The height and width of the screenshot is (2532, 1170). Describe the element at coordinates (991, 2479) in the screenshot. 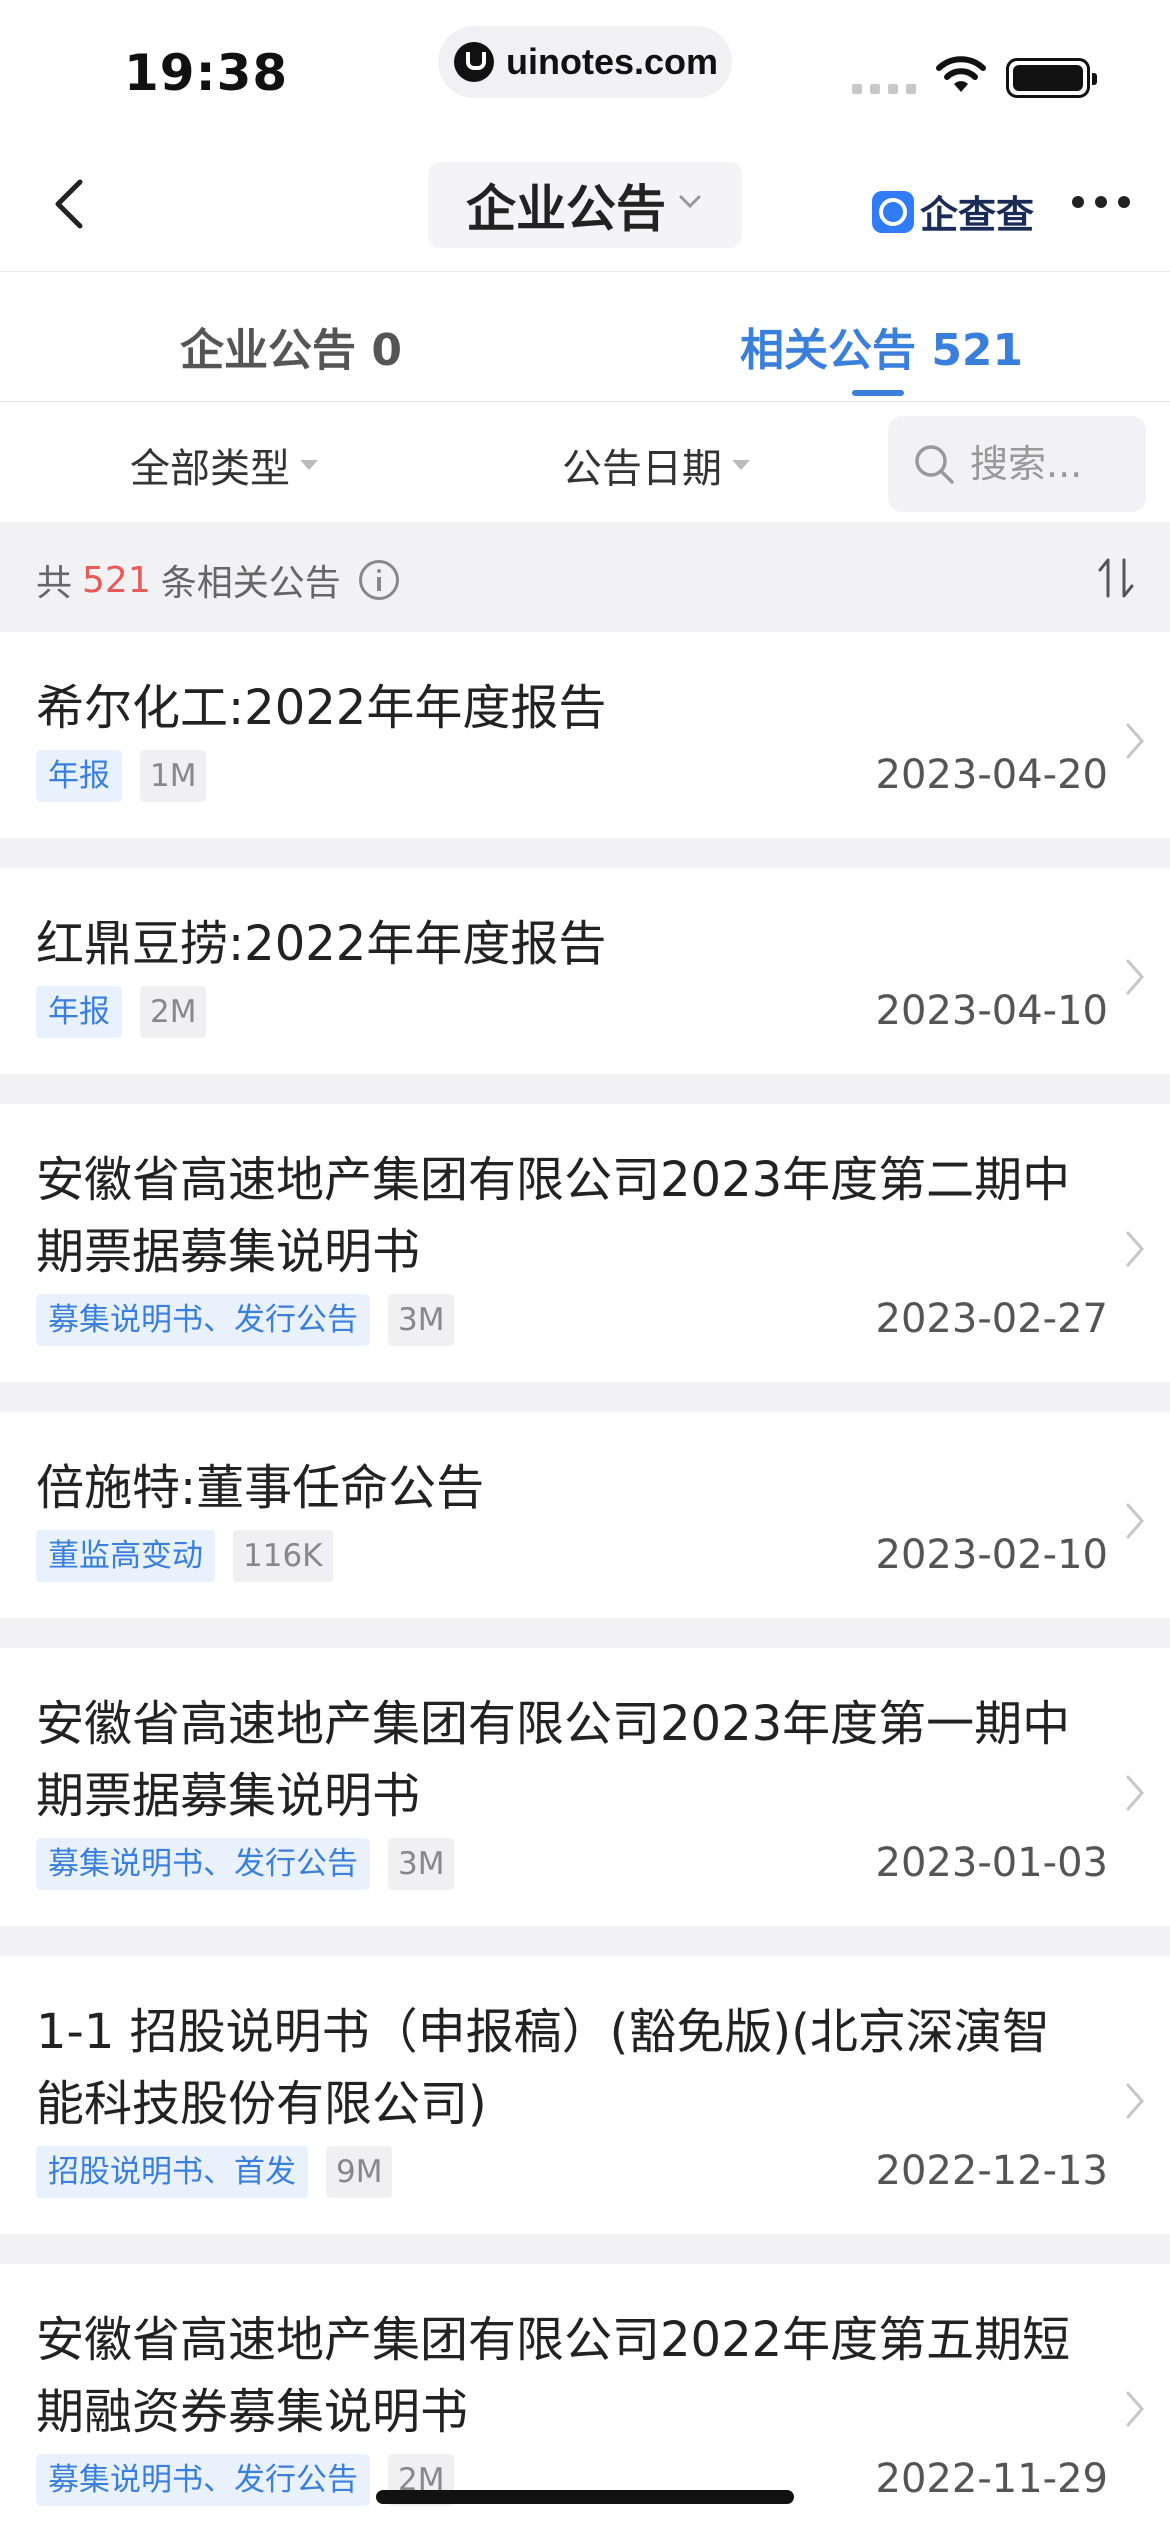

I see `announcement-date: 2022-11-29` at that location.